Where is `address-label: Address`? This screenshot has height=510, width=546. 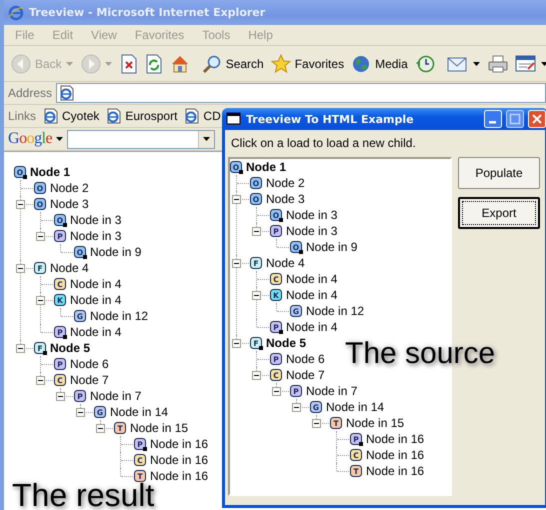 address-label: Address is located at coordinates (30, 93).